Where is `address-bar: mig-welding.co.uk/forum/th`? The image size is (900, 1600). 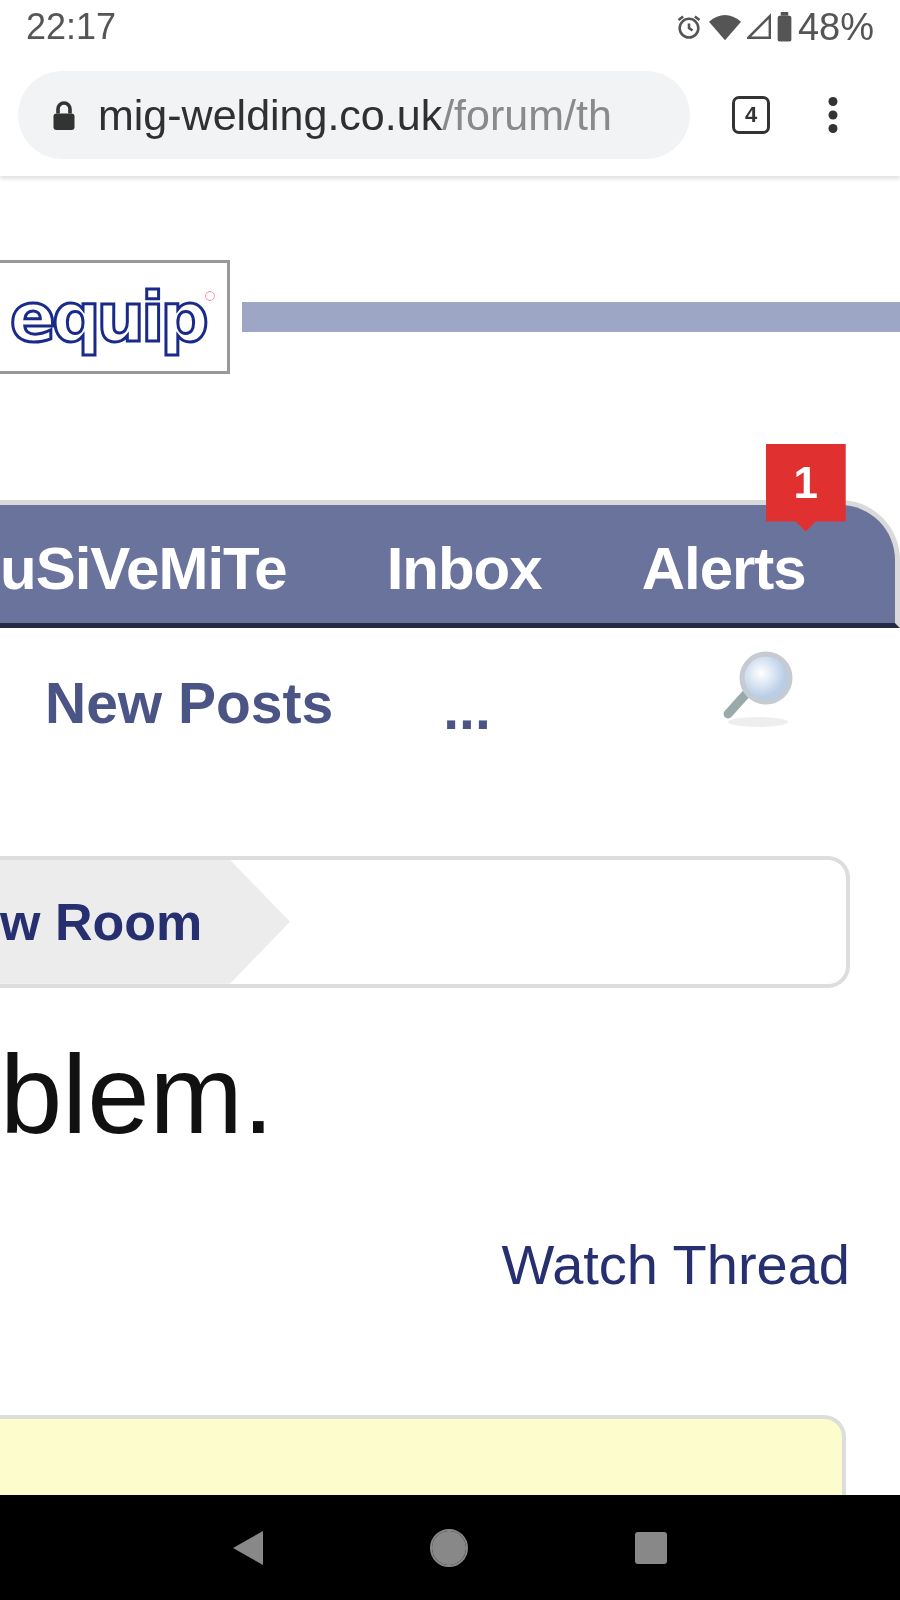
address-bar: mig-welding.co.uk/forum/th is located at coordinates (354, 115).